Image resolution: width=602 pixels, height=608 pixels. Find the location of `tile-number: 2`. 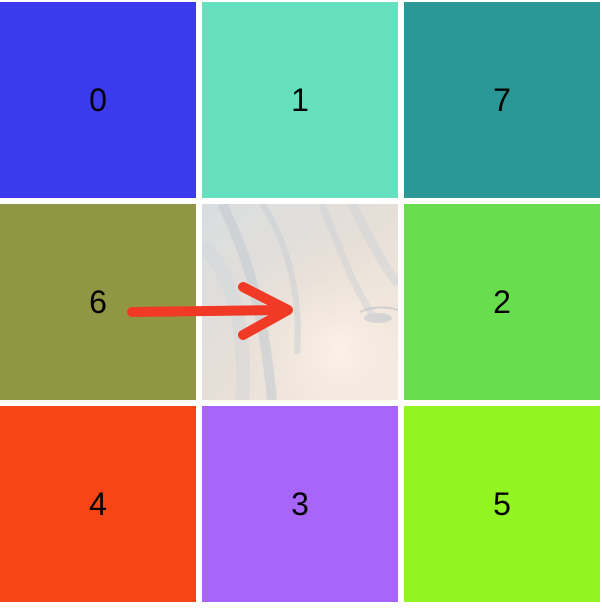

tile-number: 2 is located at coordinates (502, 302).